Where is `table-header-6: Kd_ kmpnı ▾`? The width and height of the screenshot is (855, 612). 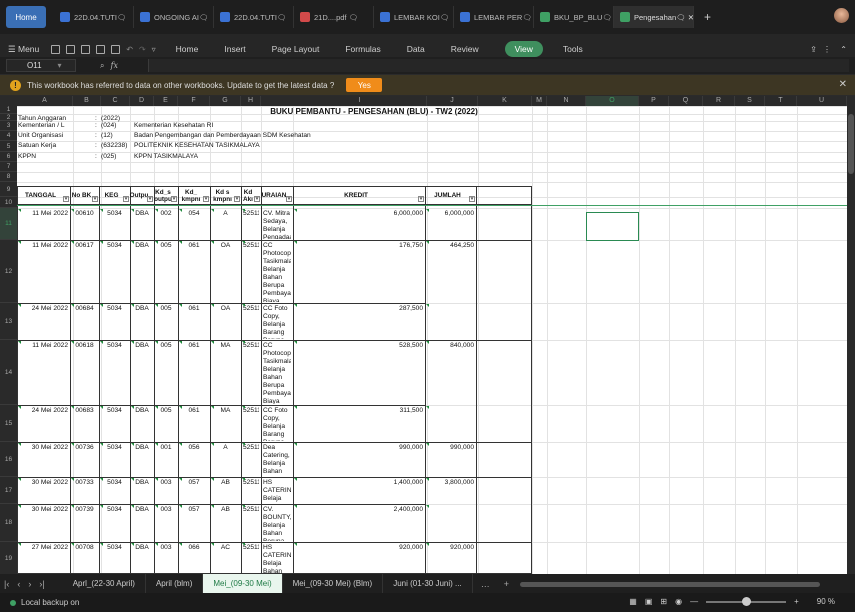 table-header-6: Kd_ kmpnı ▾ is located at coordinates (194, 195).